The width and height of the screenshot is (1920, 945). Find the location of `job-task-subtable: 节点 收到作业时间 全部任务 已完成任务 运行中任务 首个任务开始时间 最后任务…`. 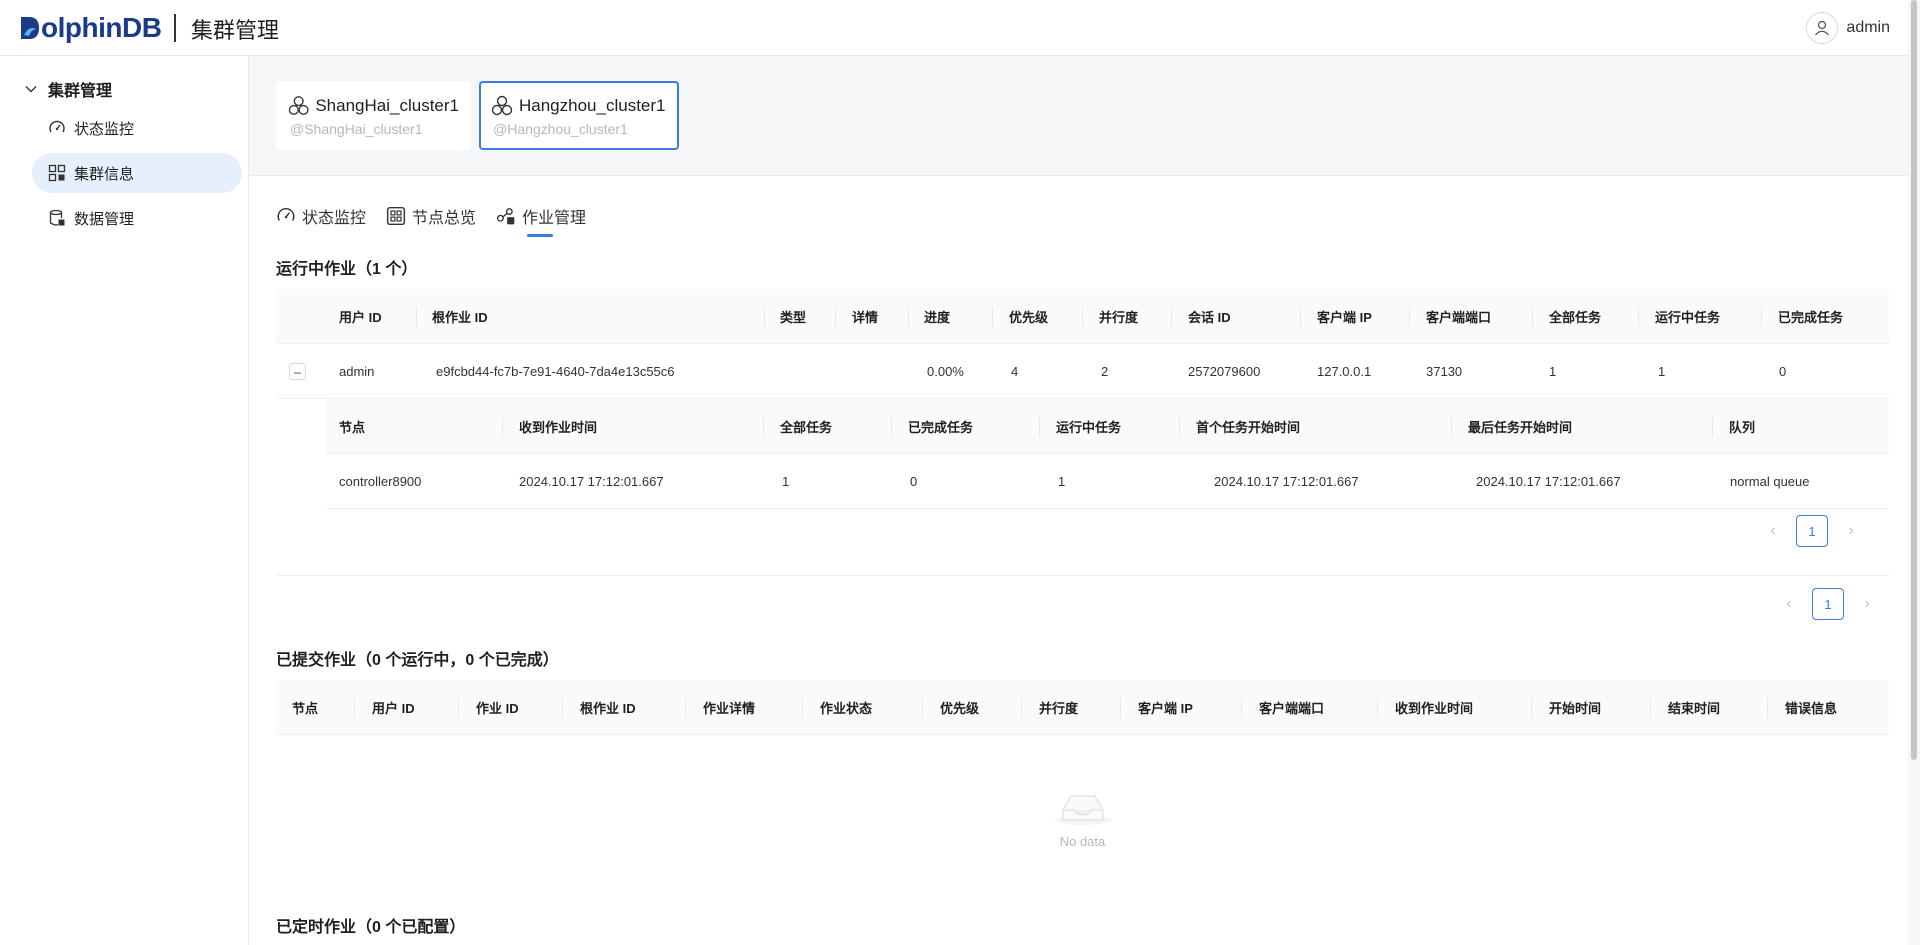

job-task-subtable: 节点 收到作业时间 全部任务 已完成任务 运行中任务 首个任务开始时间 最后任务… is located at coordinates (1107, 454).